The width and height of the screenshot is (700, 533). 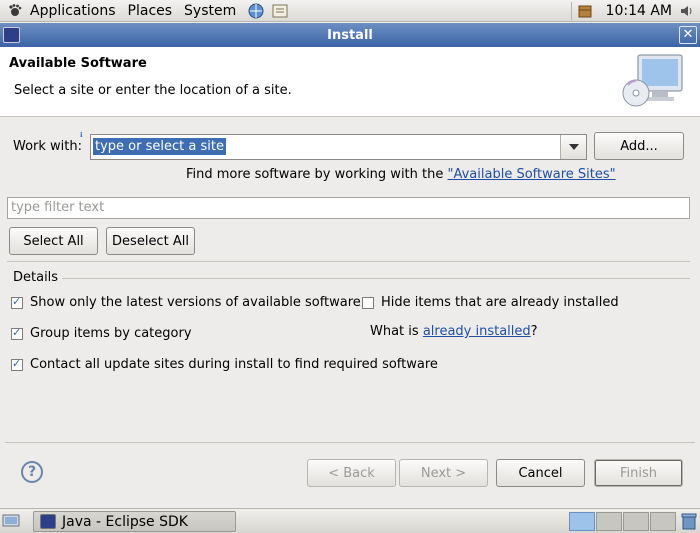 I want to click on details-group-line, so click(x=376, y=278).